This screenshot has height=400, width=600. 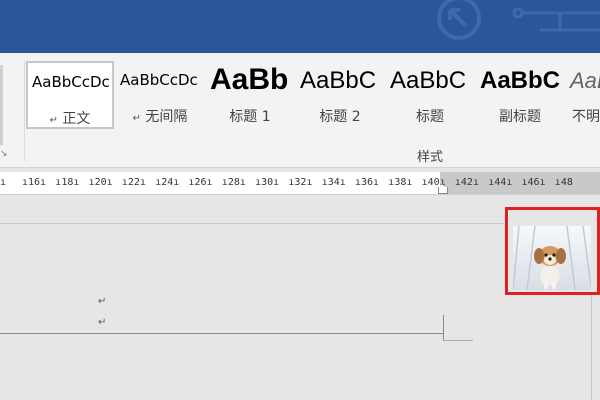 What do you see at coordinates (466, 182) in the screenshot?
I see `ruler-number: ı42ı` at bounding box center [466, 182].